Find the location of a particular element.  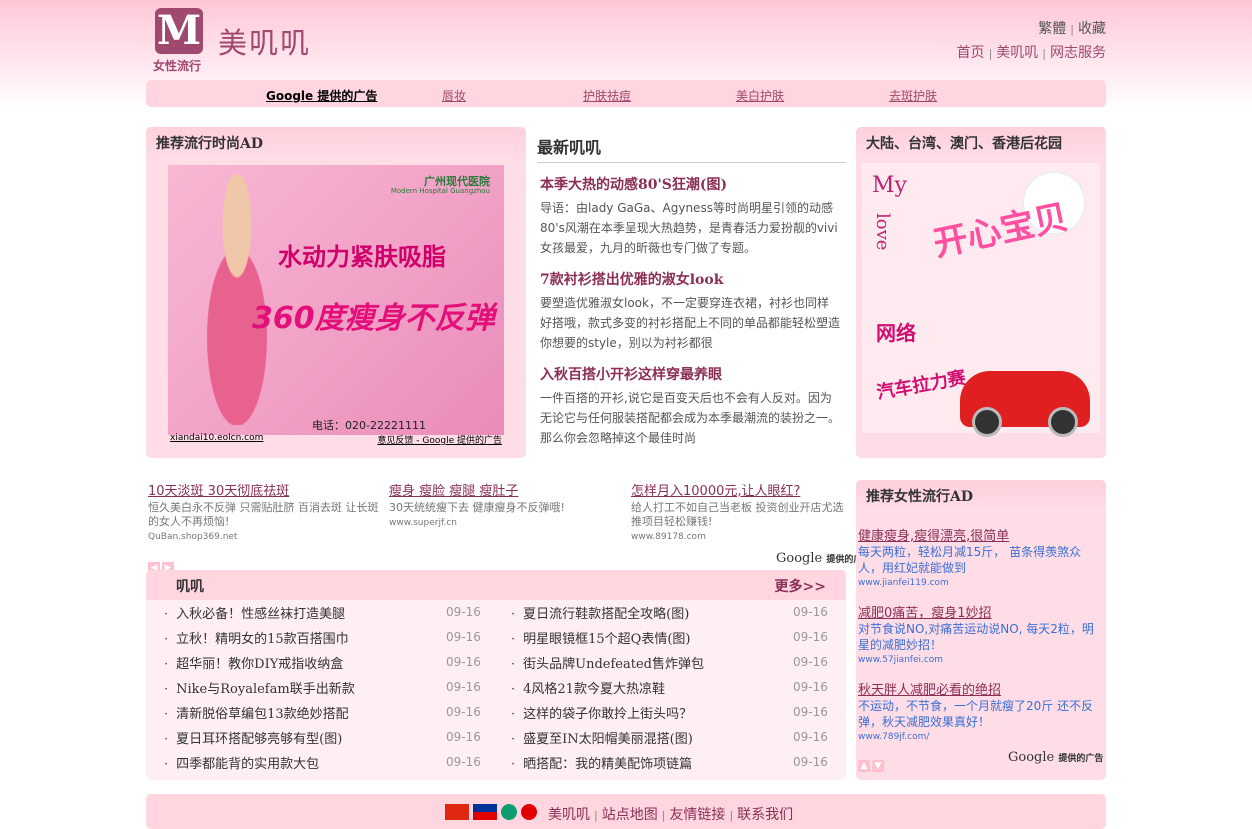

list-item: · 夏日流行鞋款搭配全攻略(图) is located at coordinates (600, 612).